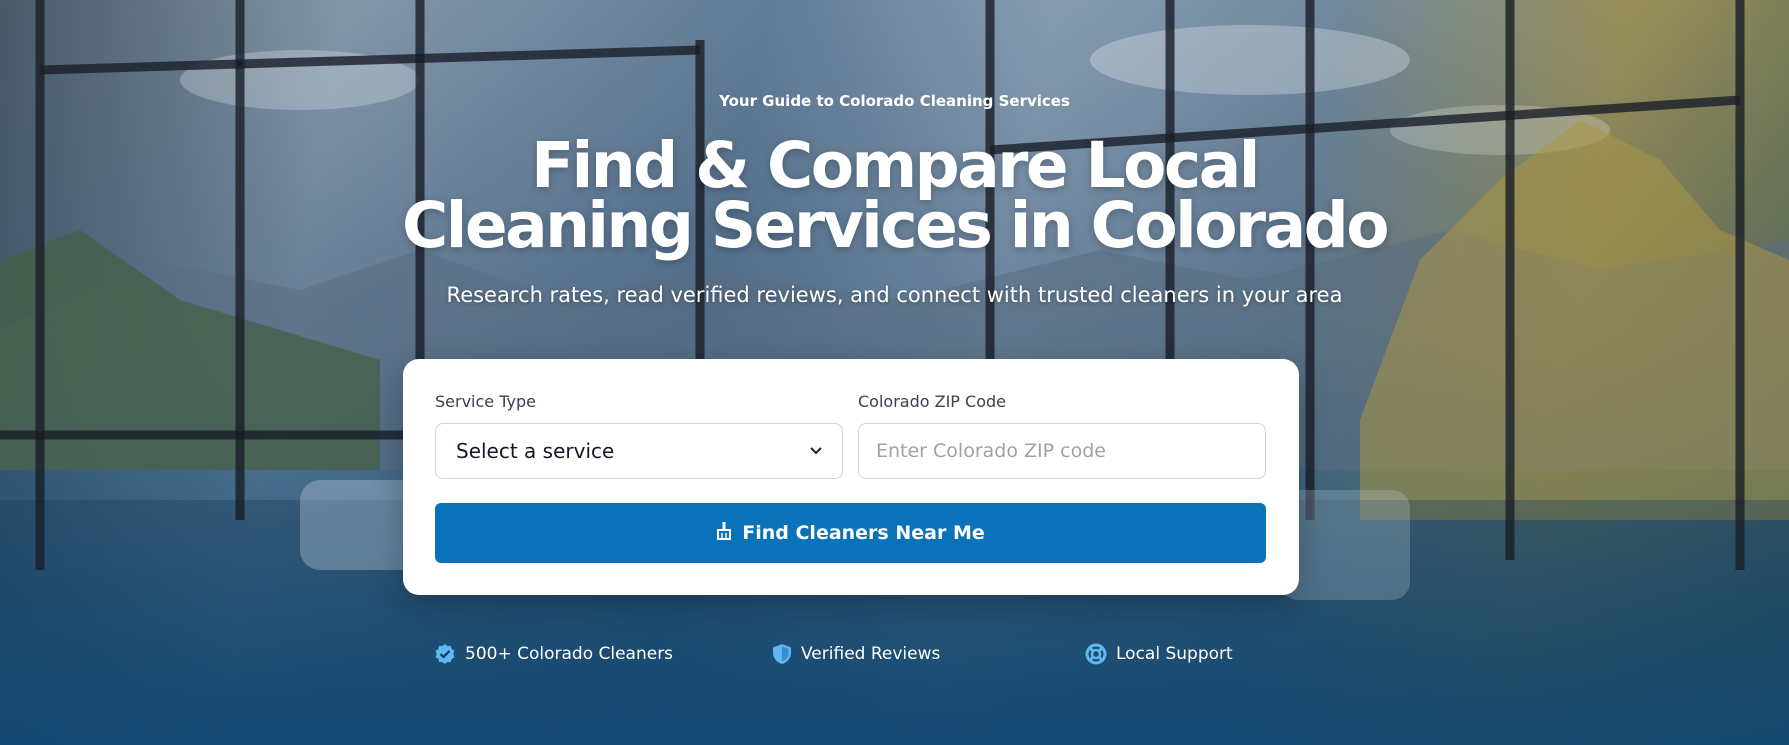  What do you see at coordinates (724, 533) in the screenshot?
I see `broom-icon` at bounding box center [724, 533].